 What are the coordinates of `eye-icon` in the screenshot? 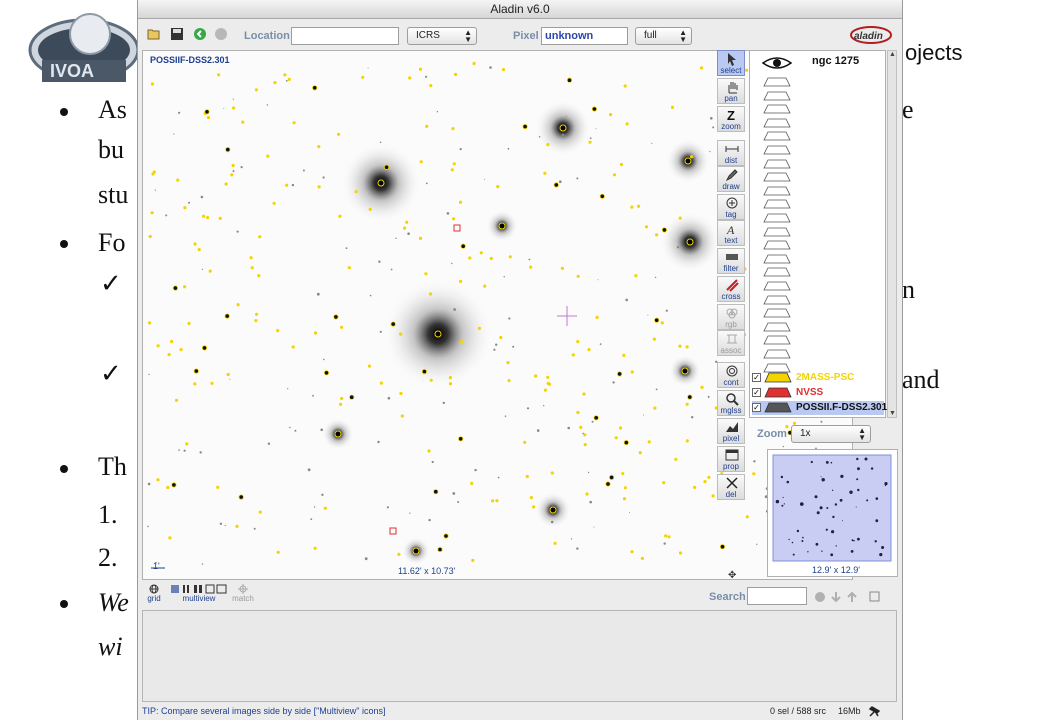 It's located at (777, 63).